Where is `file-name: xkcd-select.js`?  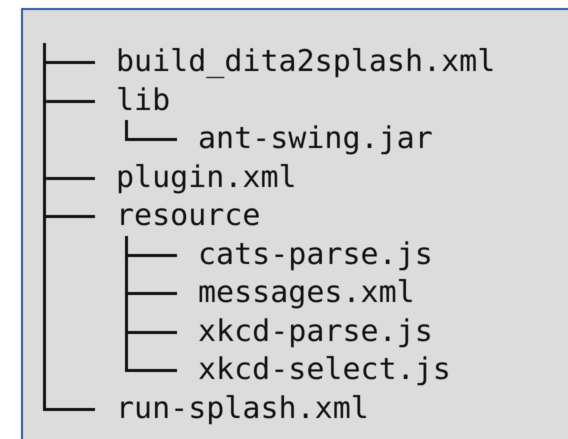 file-name: xkcd-select.js is located at coordinates (324, 370).